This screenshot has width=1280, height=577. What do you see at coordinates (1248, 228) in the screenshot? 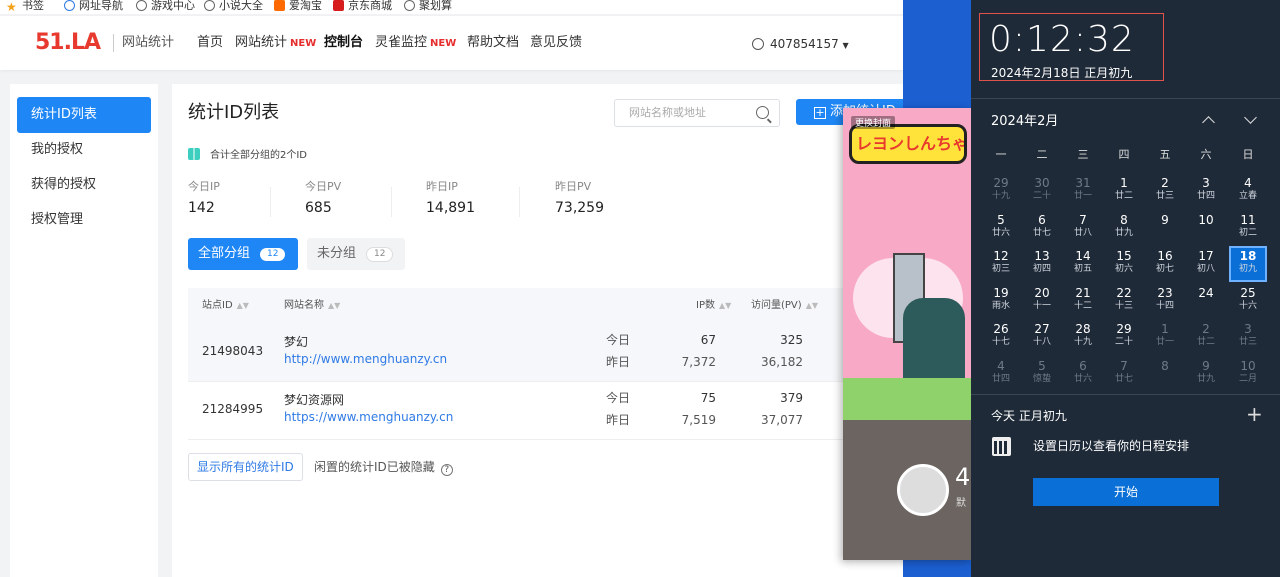
I see `calendar-day: 11 初二` at bounding box center [1248, 228].